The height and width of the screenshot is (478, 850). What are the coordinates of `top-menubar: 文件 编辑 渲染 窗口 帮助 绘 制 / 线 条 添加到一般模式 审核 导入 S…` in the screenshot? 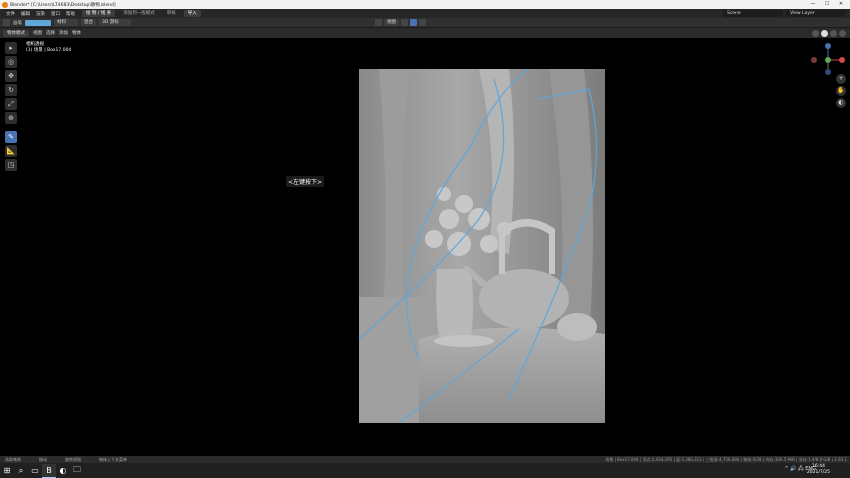 It's located at (425, 13).